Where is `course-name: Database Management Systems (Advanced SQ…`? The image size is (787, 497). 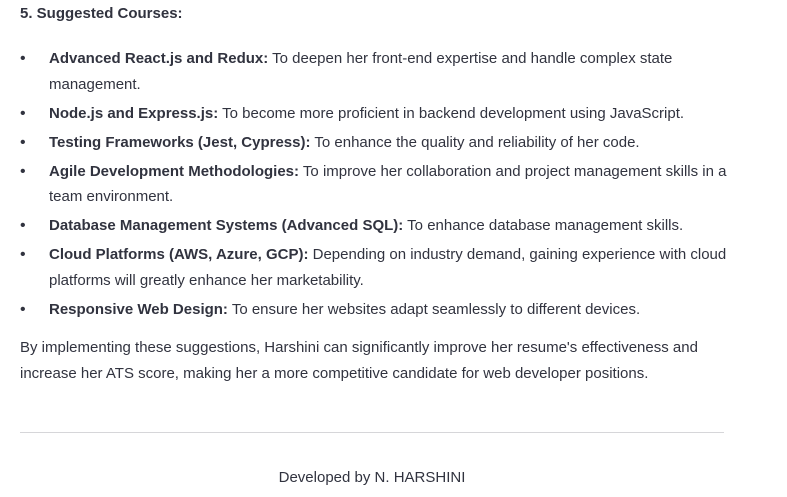
course-name: Database Management Systems (Advanced SQ… is located at coordinates (226, 225).